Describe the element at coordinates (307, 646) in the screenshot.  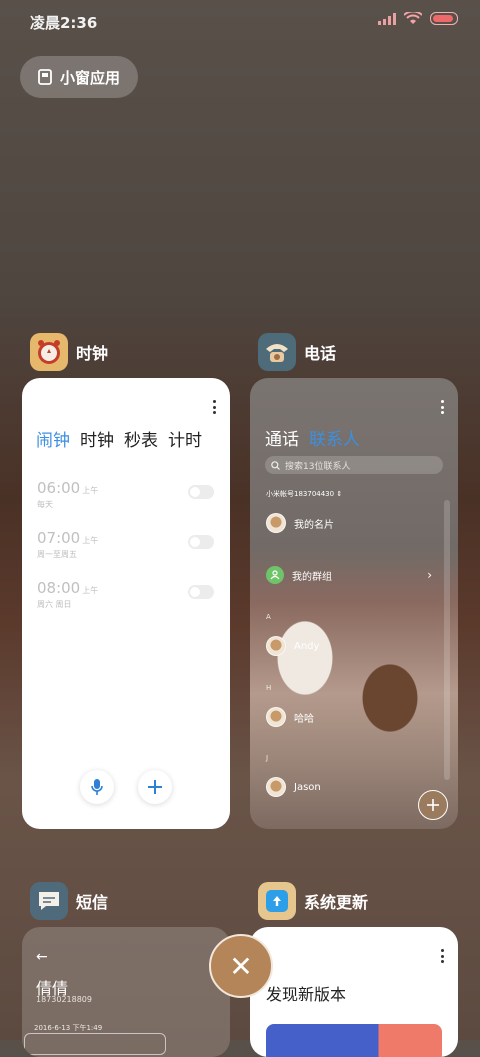
I see `contact-name: Andy` at that location.